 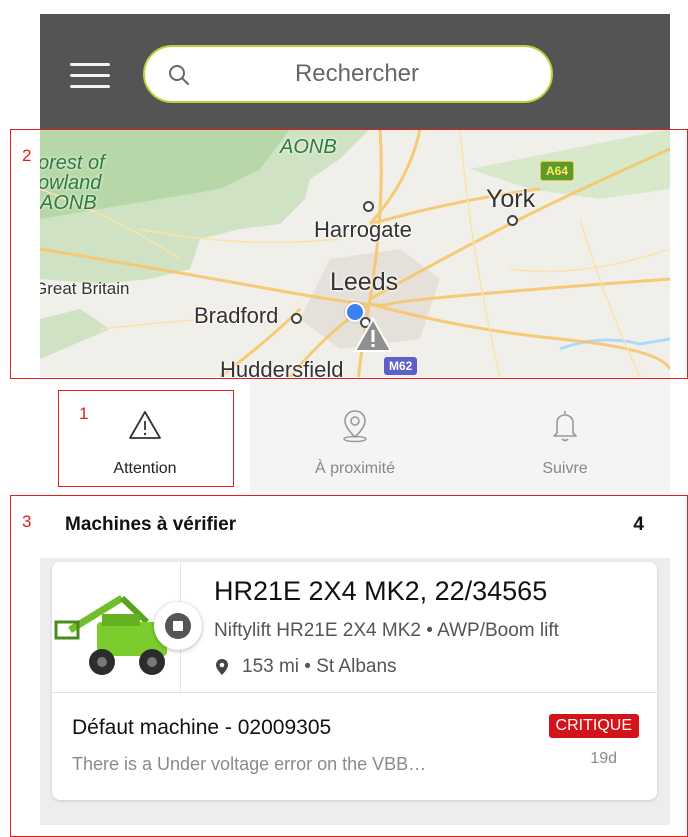 I want to click on tab-bar: Attention À proximité Suivre, so click(x=355, y=434).